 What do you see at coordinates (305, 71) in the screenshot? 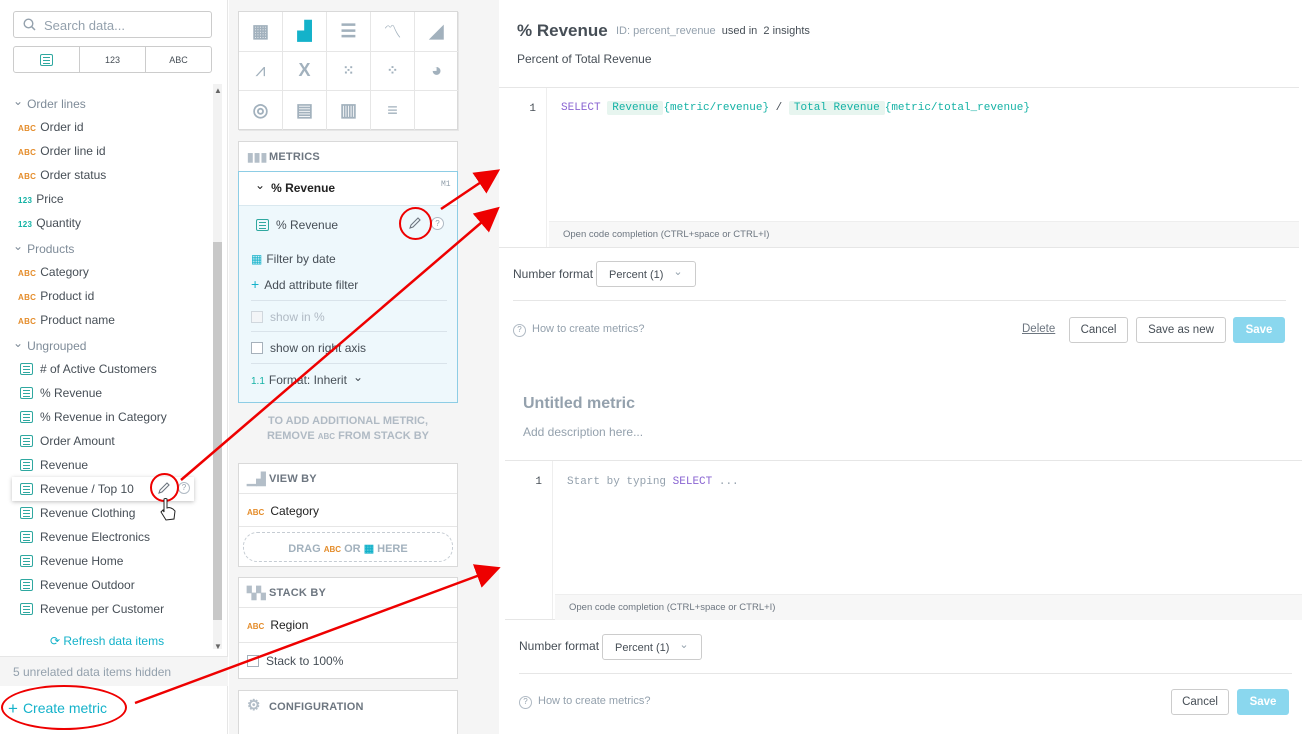
I see `headline-icon: X` at bounding box center [305, 71].